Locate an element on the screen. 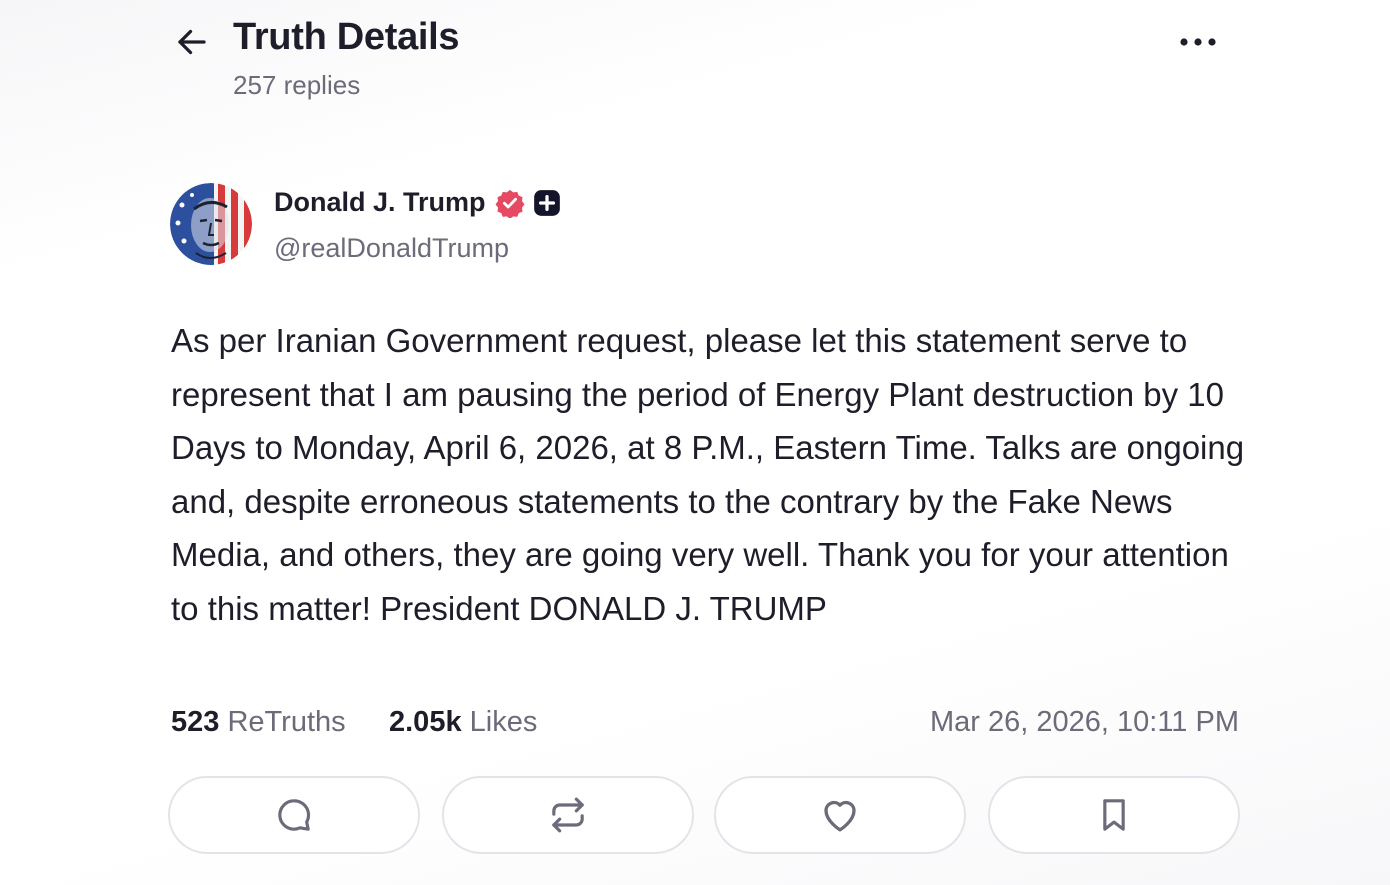  avatar is located at coordinates (211, 224).